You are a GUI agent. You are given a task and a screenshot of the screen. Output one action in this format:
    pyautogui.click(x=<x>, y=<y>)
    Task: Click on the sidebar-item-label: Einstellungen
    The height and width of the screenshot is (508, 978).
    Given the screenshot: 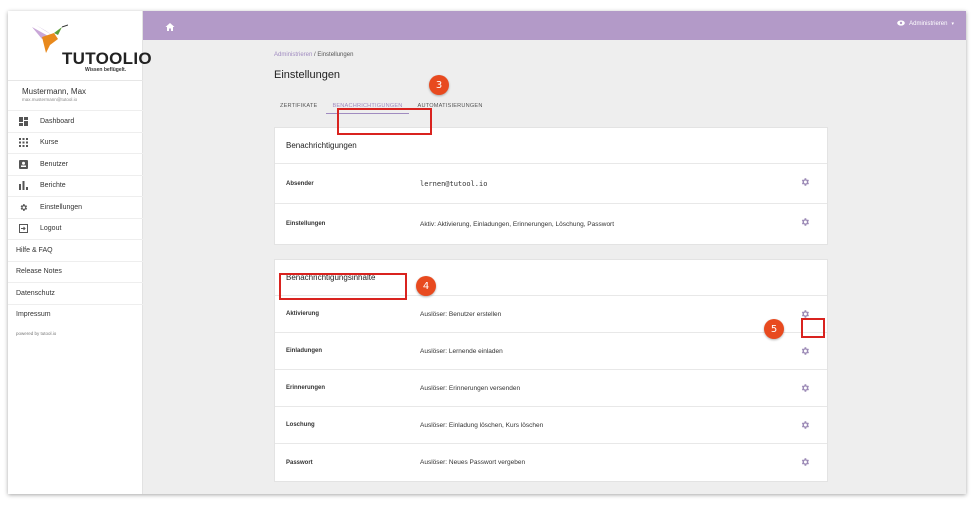 What is the action you would take?
    pyautogui.click(x=61, y=207)
    